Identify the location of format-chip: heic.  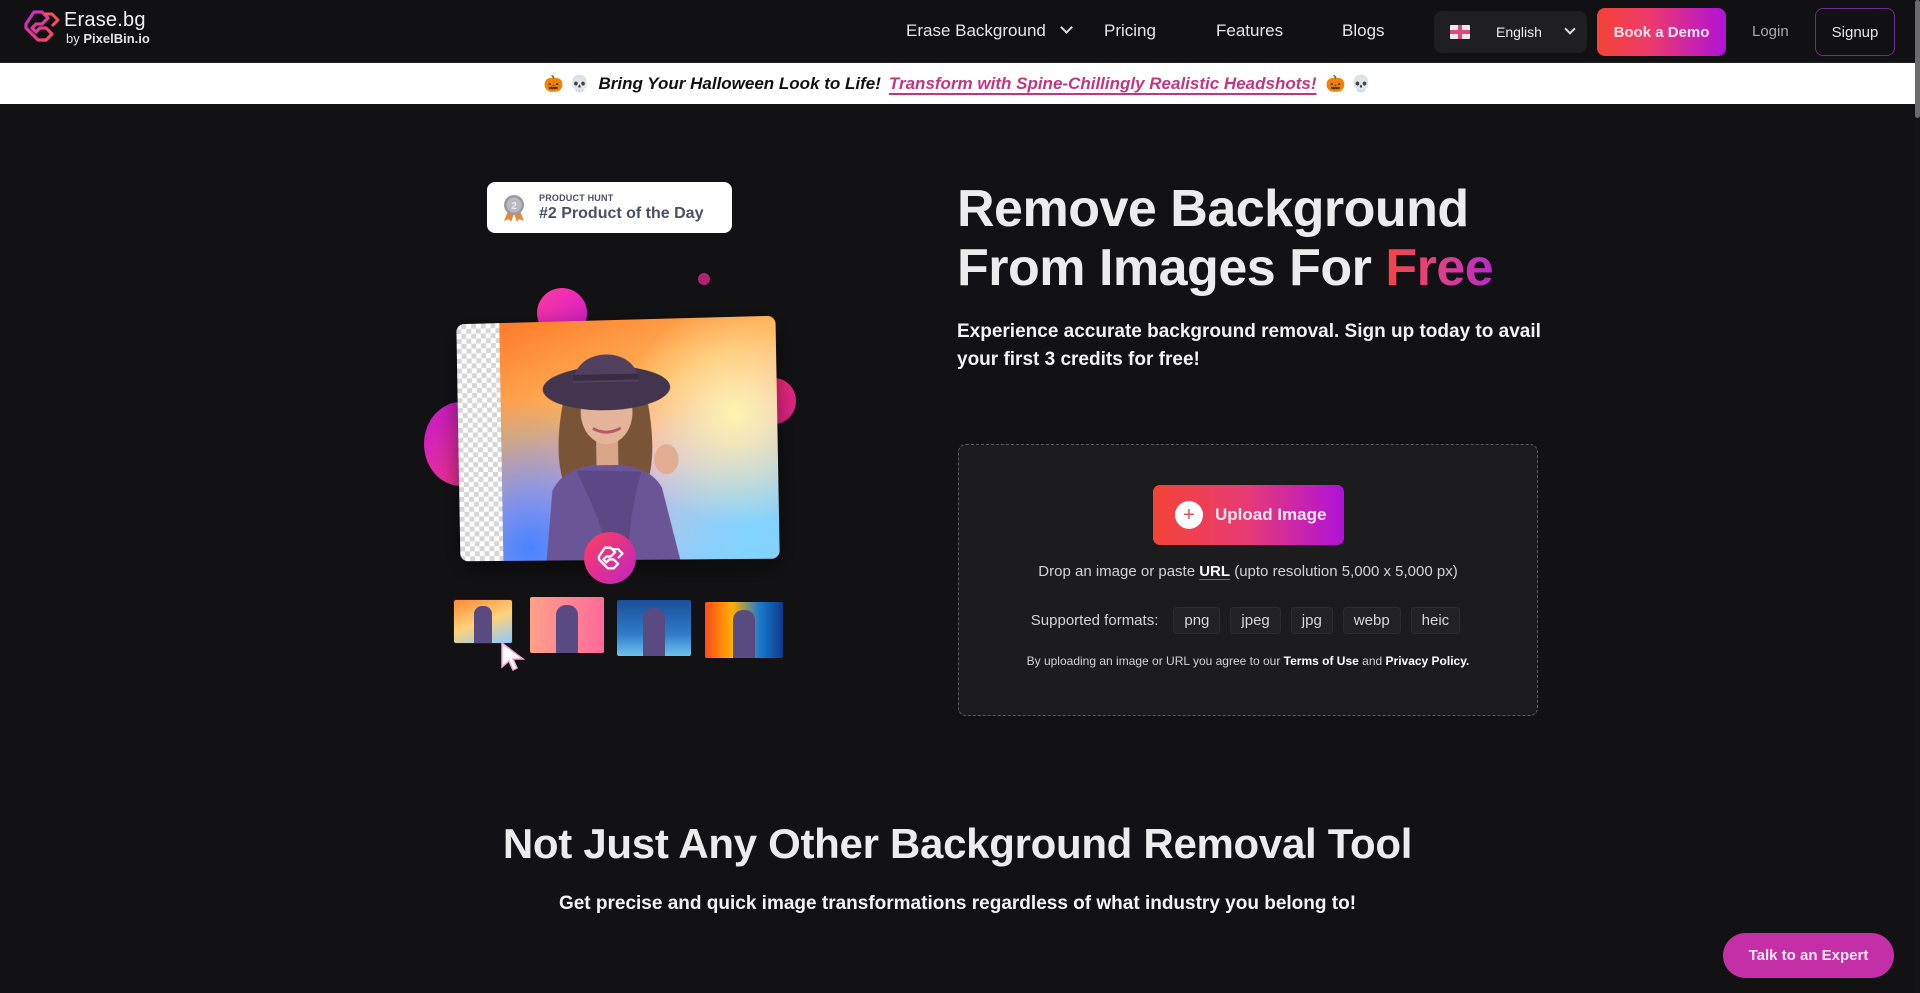
(1435, 620).